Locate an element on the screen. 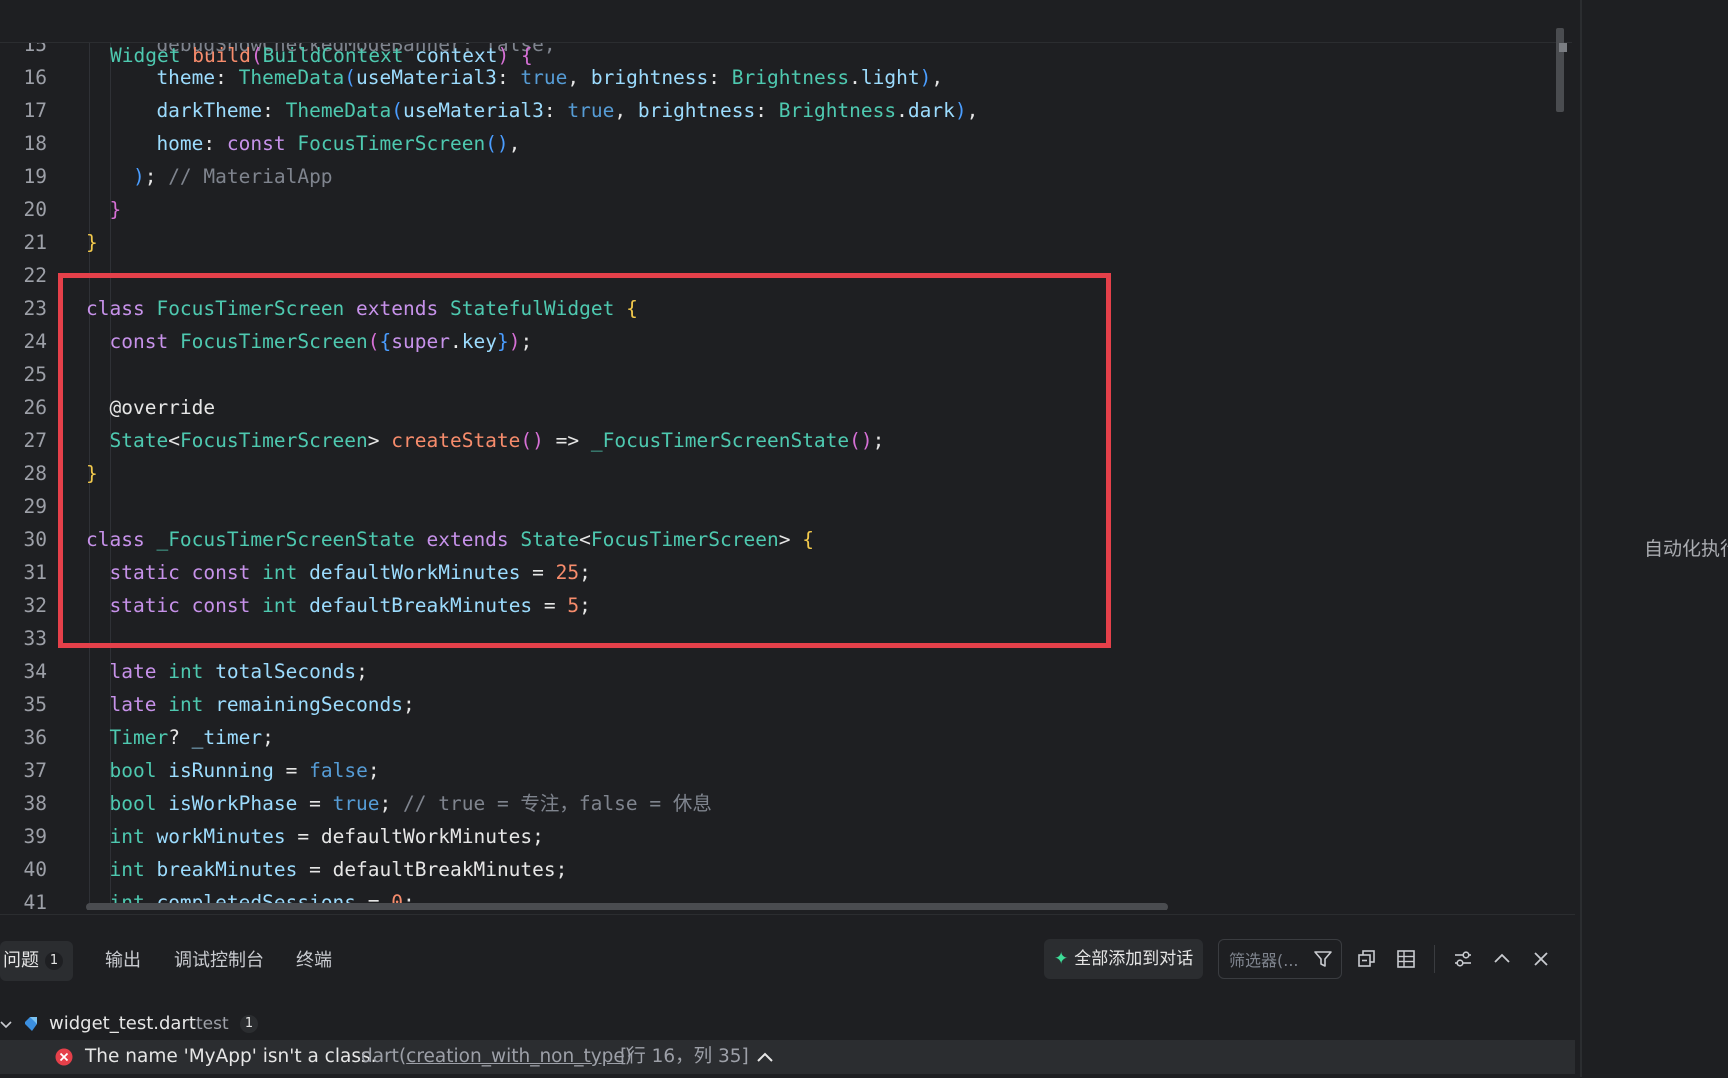 The width and height of the screenshot is (1728, 1078). line-number: 31 is located at coordinates (35, 572).